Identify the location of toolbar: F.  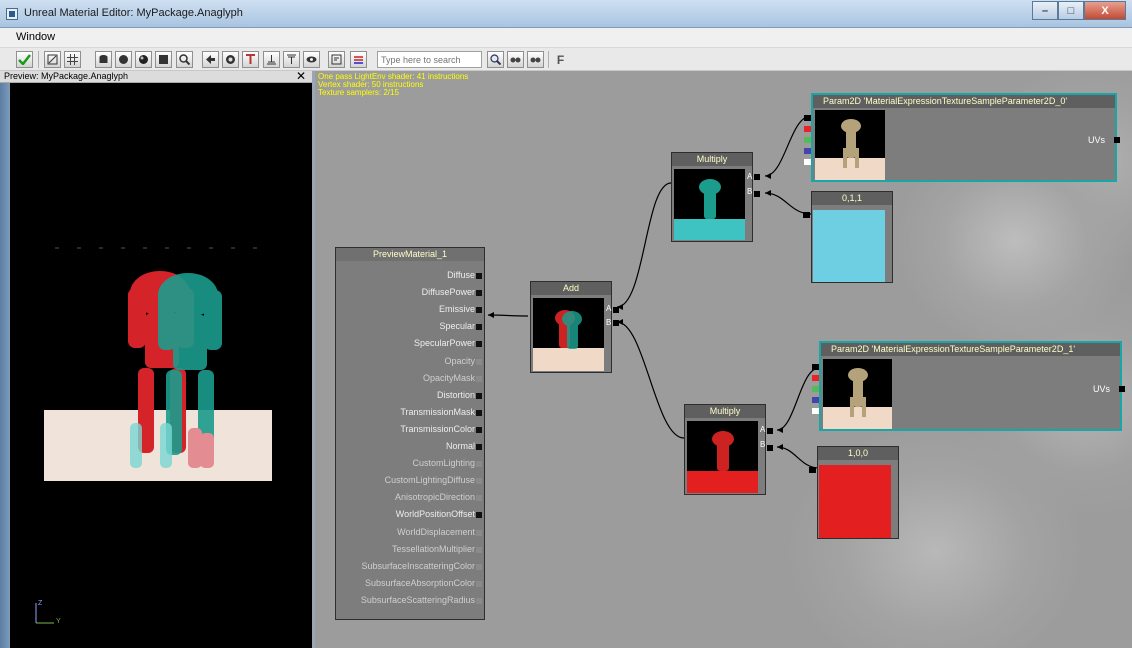
(566, 59).